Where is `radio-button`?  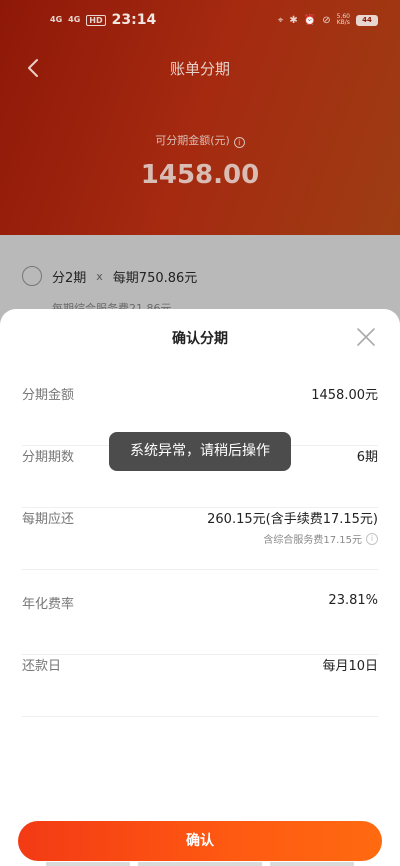
radio-button is located at coordinates (32, 276).